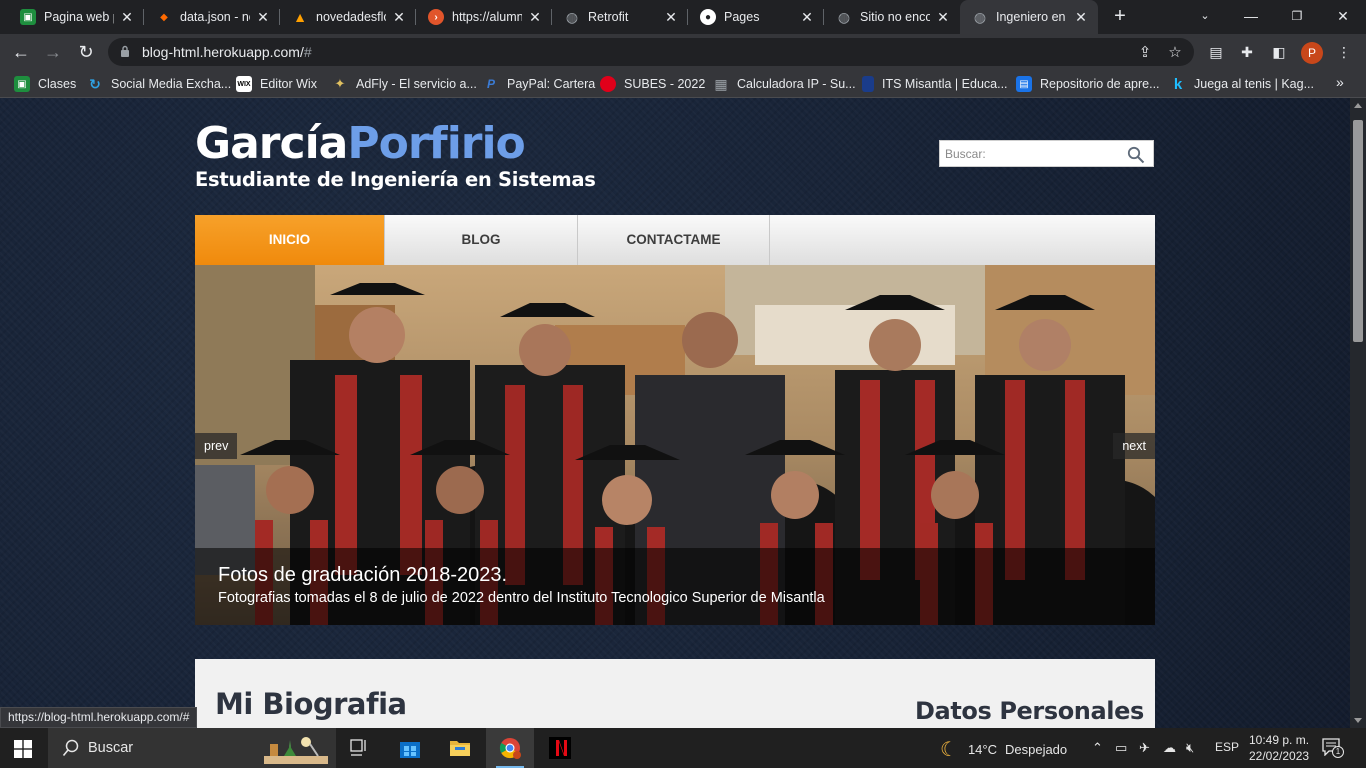 The image size is (1366, 768). What do you see at coordinates (608, 84) in the screenshot?
I see `red-dot-icon` at bounding box center [608, 84].